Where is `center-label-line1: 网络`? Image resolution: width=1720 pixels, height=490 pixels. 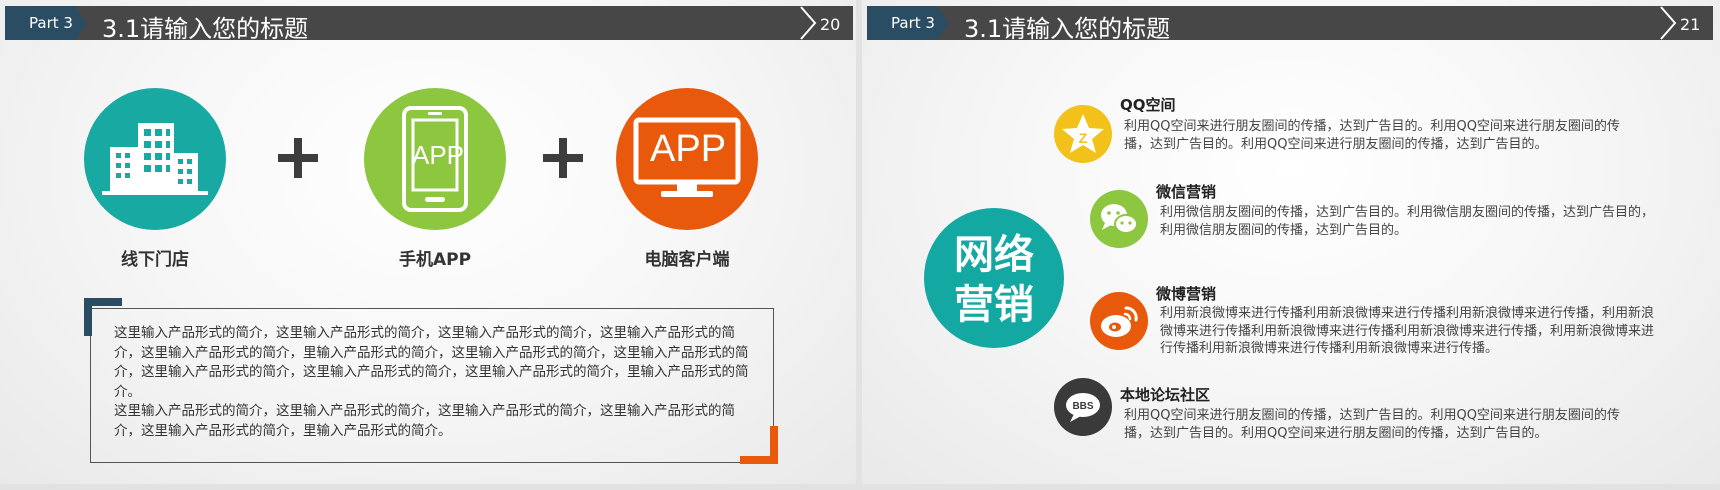
center-label-line1: 网络 is located at coordinates (994, 255).